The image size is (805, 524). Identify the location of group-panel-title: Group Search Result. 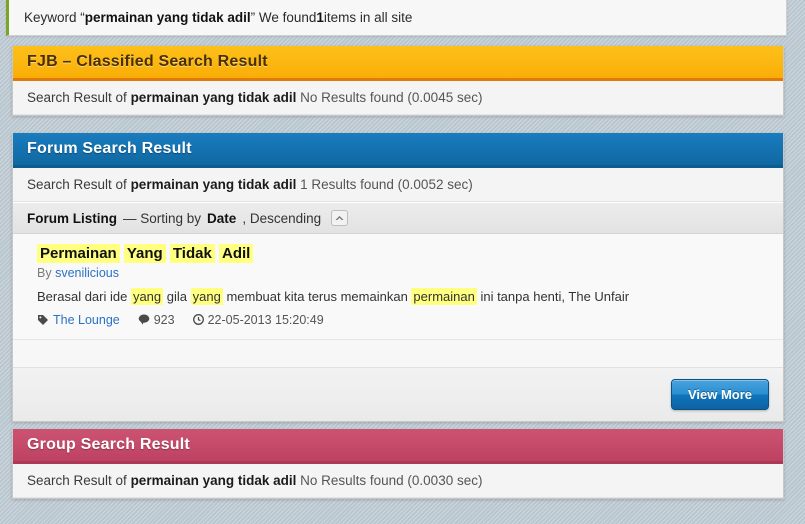
(108, 444).